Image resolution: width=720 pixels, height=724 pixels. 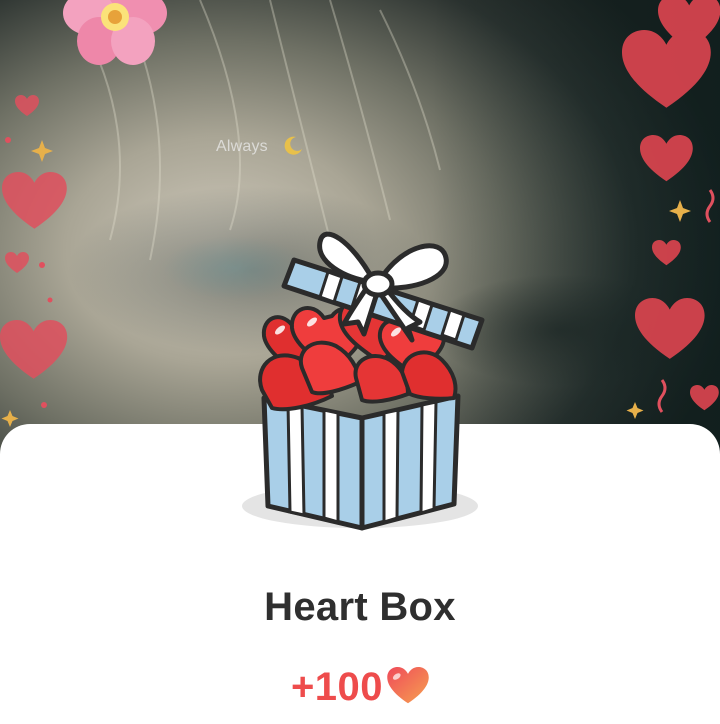 I want to click on crescent-moon-icon, so click(x=293, y=145).